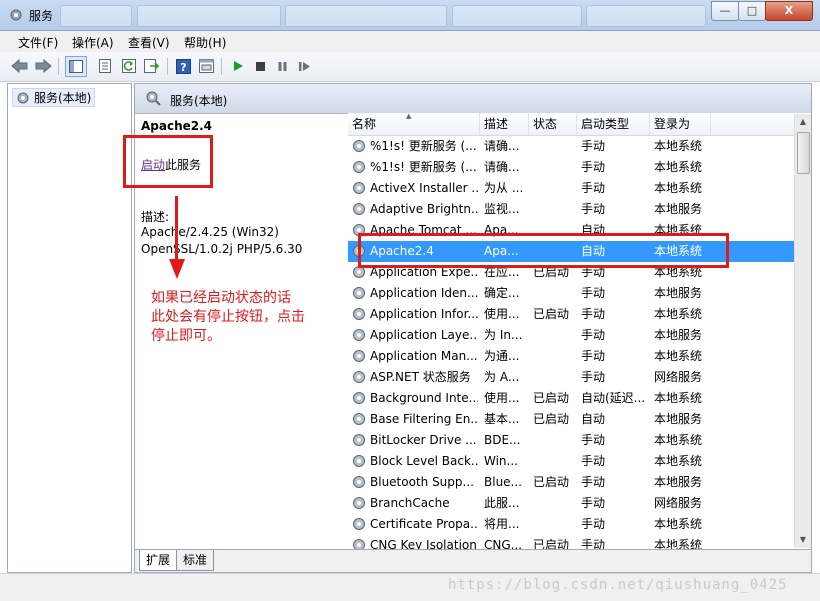  Describe the element at coordinates (517, 16) in the screenshot. I see `background-tab` at that location.